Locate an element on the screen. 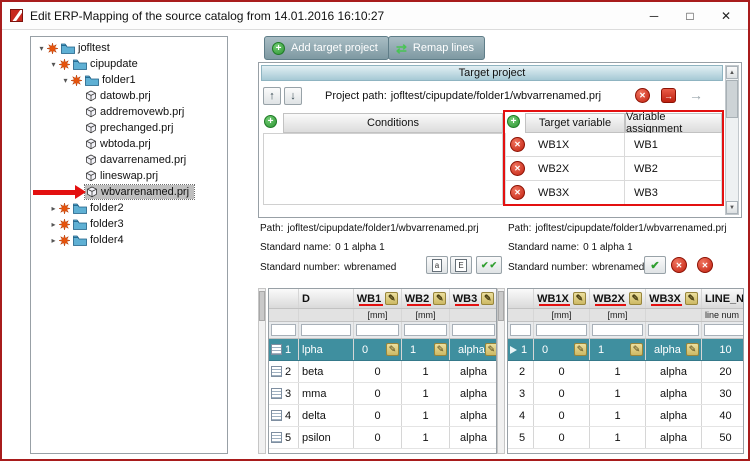 This screenshot has width=750, height=461. tree-item-project: addremovewb.prj is located at coordinates (129, 112).